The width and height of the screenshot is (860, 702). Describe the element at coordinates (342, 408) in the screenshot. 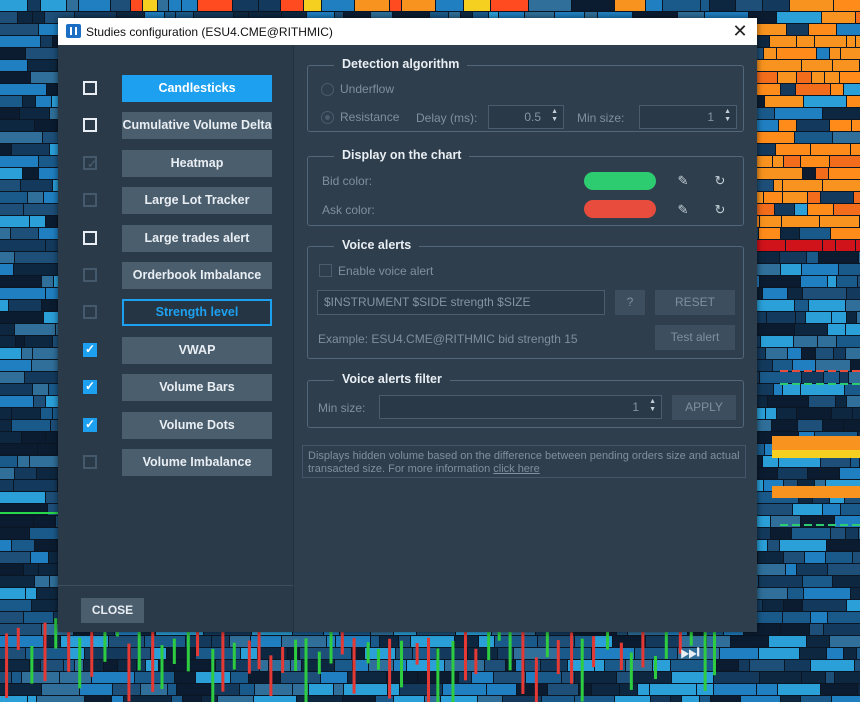

I see `filter-min-size-label: Min size:` at that location.